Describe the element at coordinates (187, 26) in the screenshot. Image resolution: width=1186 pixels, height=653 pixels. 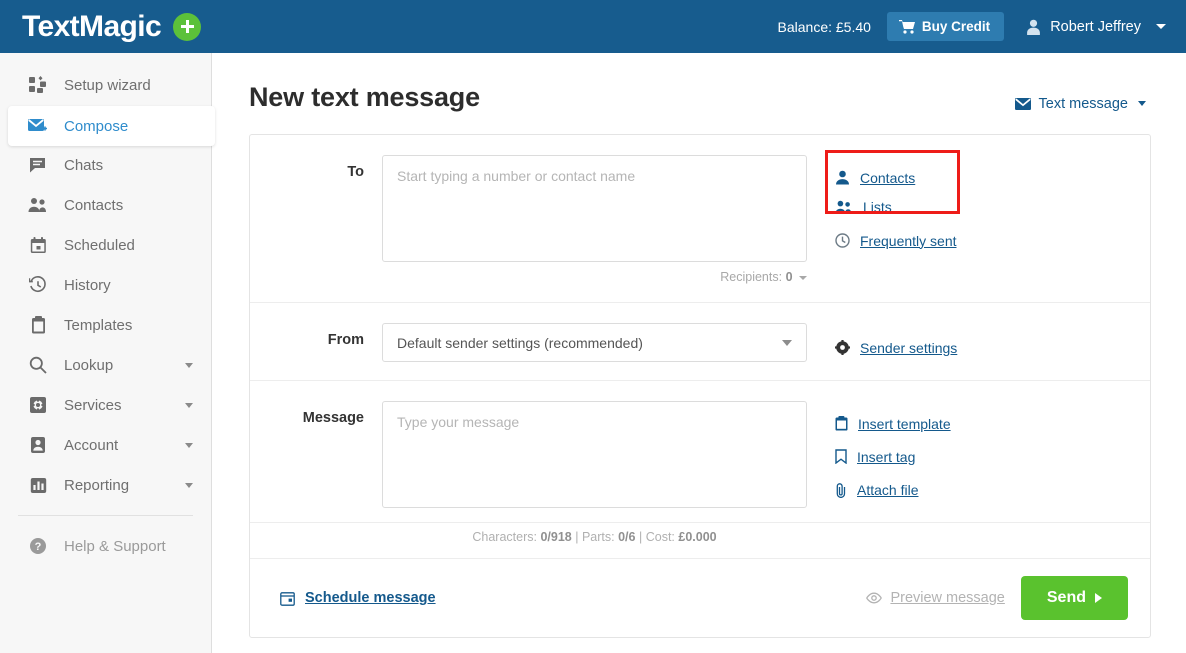
I see `plus-icon` at that location.